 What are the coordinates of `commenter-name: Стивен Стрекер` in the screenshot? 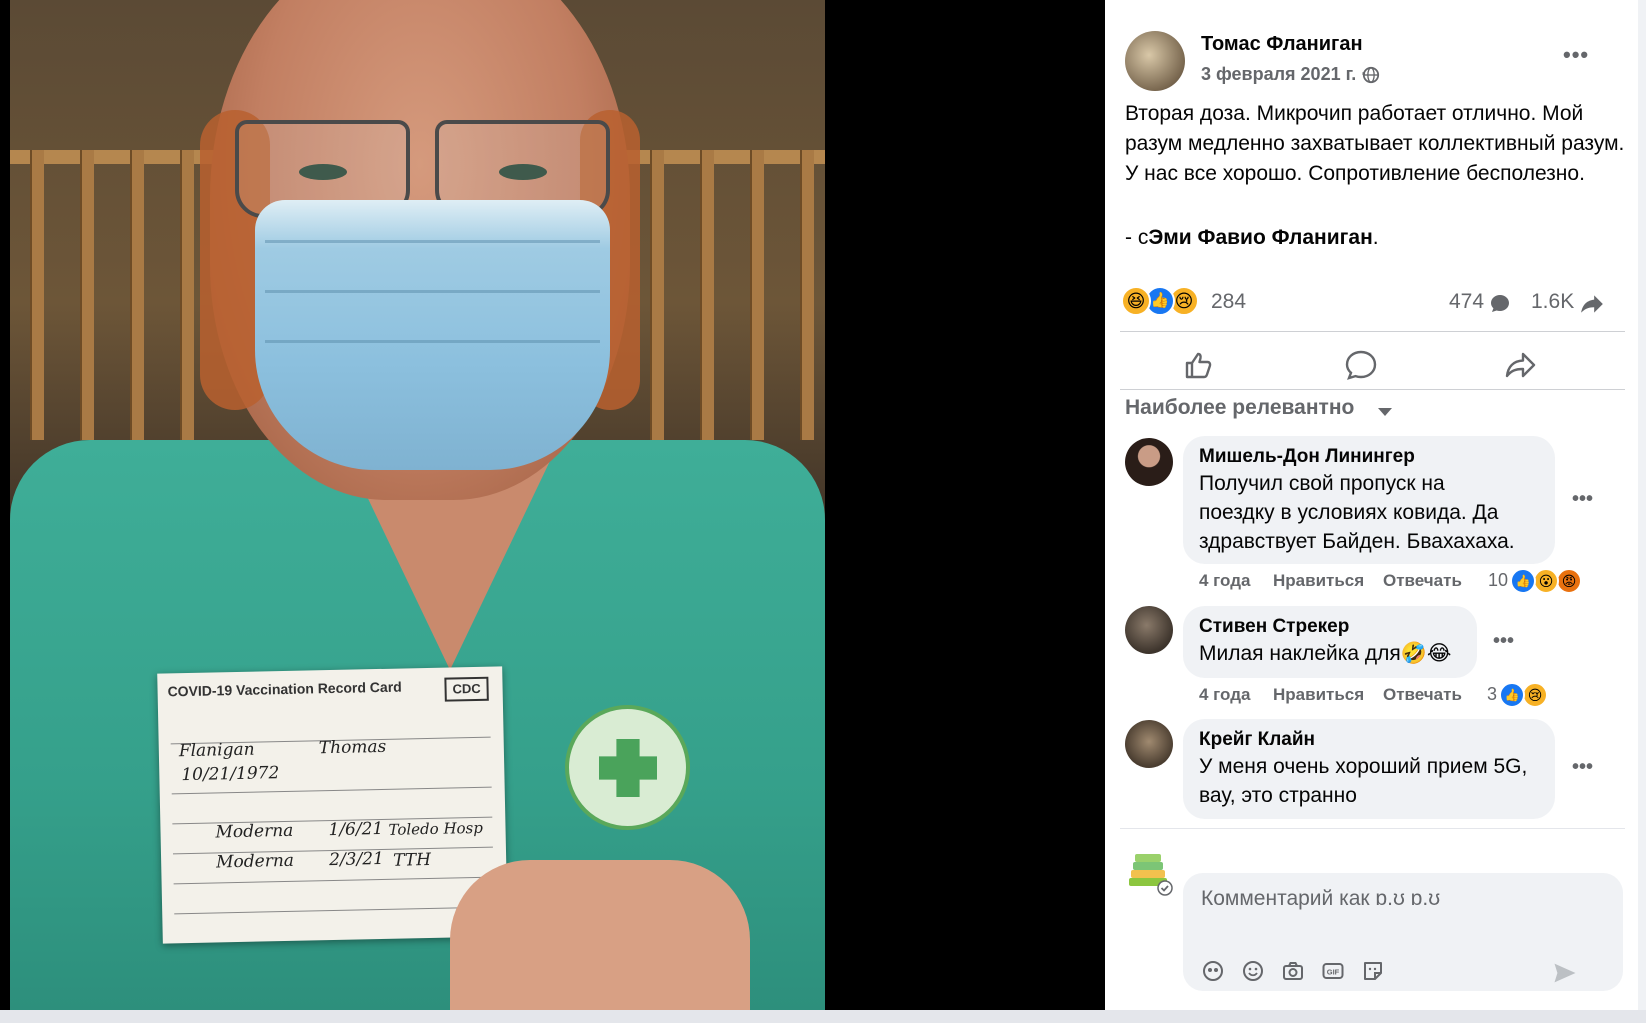 It's located at (1330, 627).